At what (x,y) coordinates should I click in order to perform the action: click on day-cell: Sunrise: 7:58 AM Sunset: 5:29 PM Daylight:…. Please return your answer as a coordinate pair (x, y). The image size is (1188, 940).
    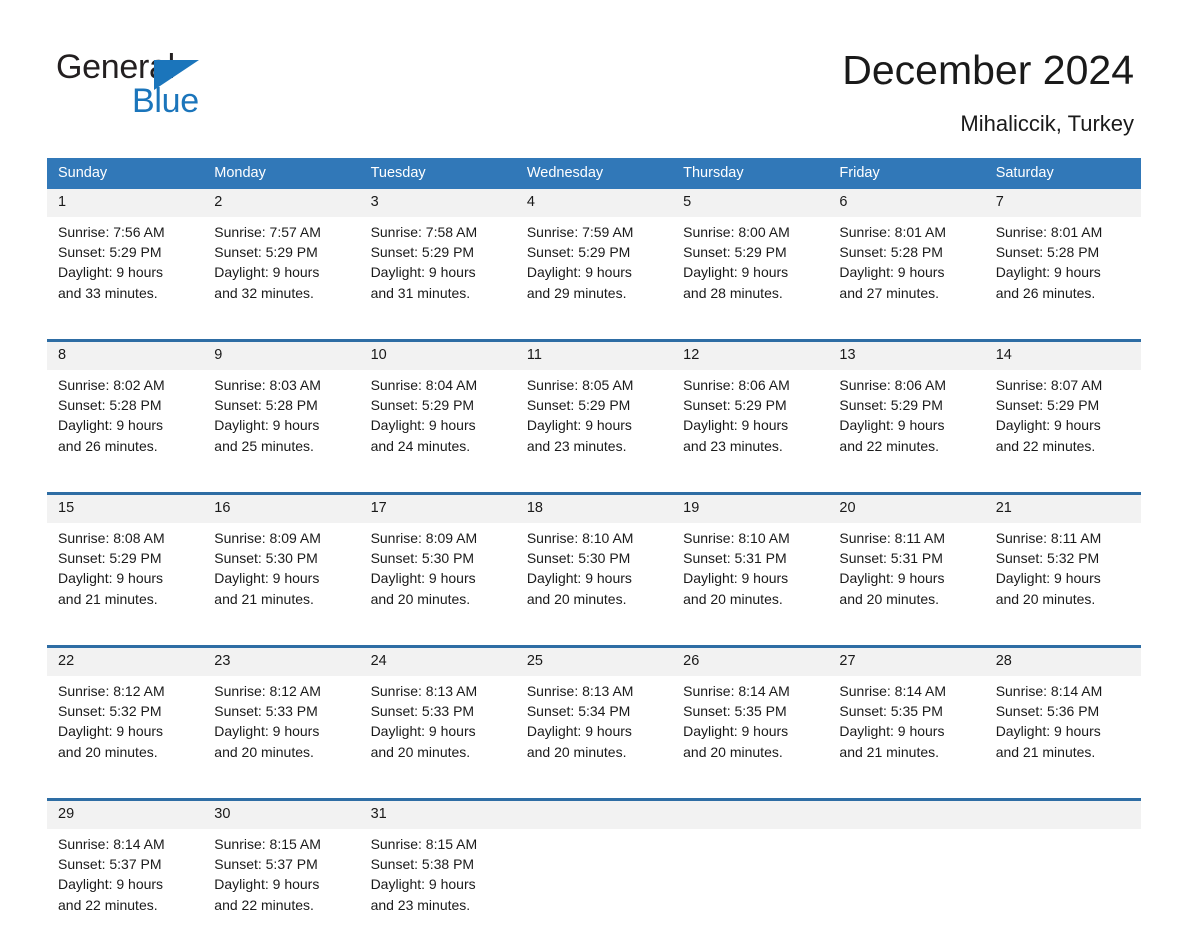
    Looking at the image, I should click on (437, 272).